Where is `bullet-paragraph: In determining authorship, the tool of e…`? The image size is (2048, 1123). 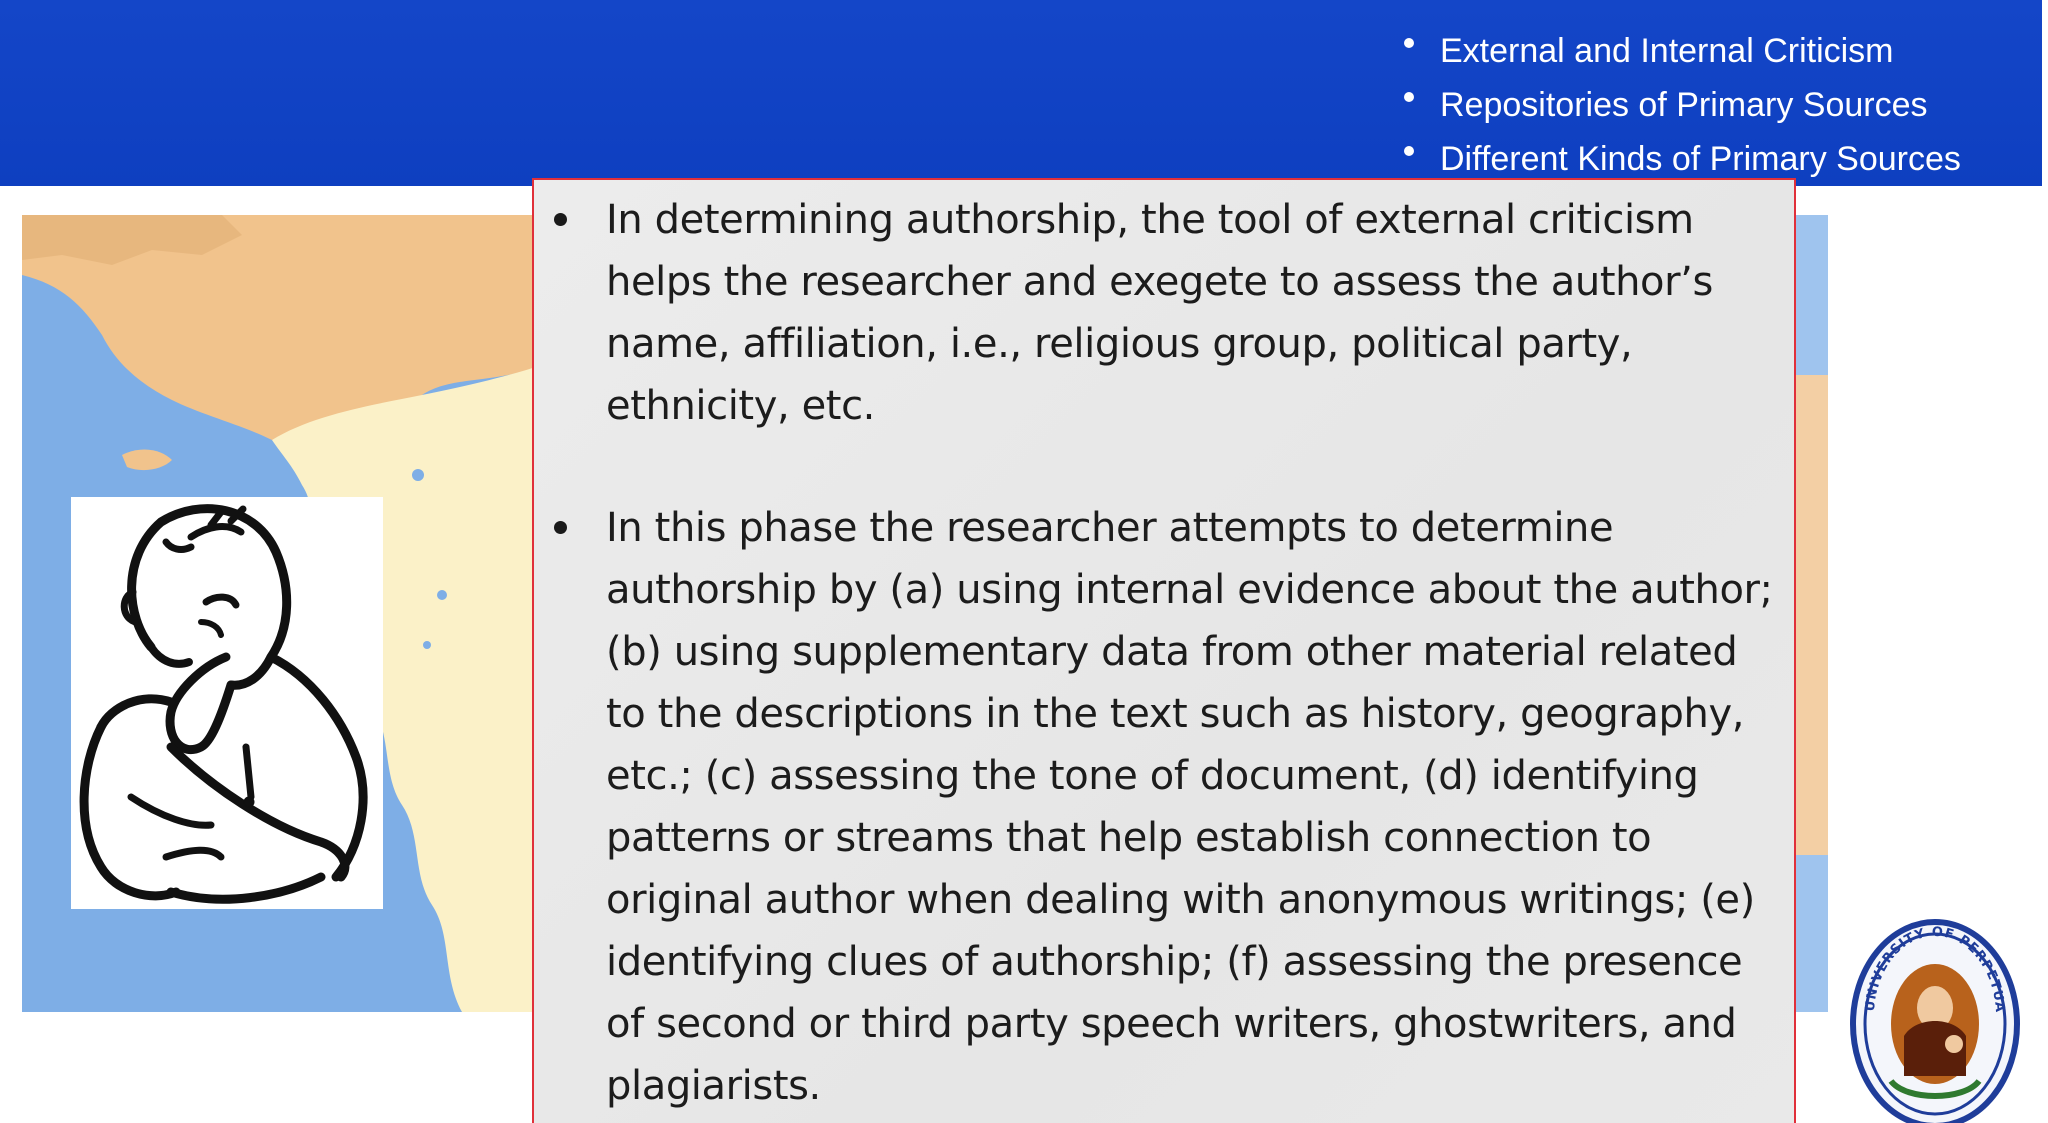 bullet-paragraph: In determining authorship, the tool of e… is located at coordinates (1154, 313).